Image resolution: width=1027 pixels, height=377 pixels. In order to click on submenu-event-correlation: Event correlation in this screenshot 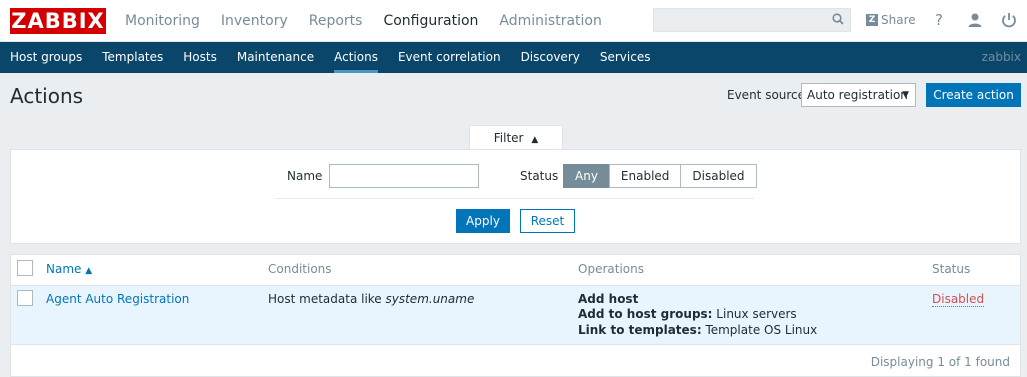, I will do `click(449, 57)`.